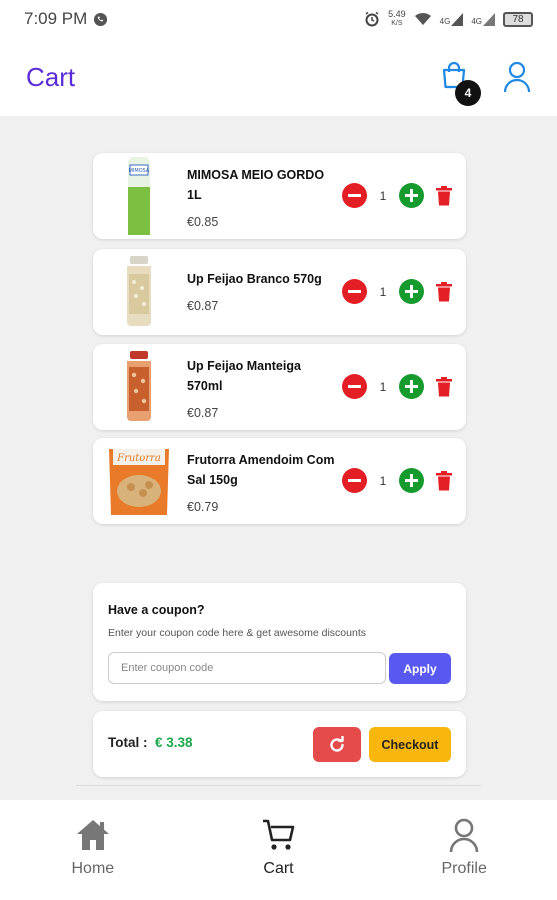 This screenshot has height=900, width=557. Describe the element at coordinates (244, 376) in the screenshot. I see `product-name: Up Feijao Manteiga 570ml` at that location.